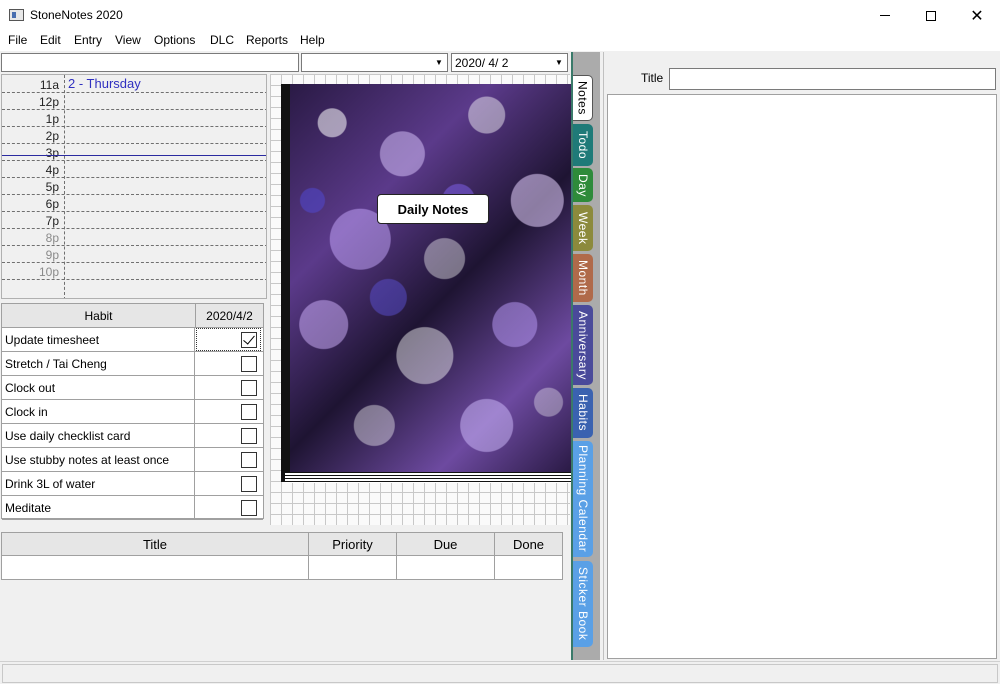  Describe the element at coordinates (583, 604) in the screenshot. I see `tab-sticker-book: Sticker Book` at that location.